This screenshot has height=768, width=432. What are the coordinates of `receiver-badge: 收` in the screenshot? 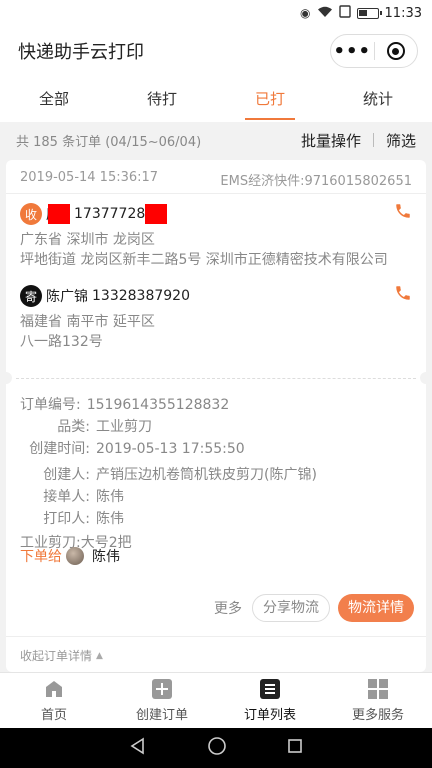 It's located at (31, 214).